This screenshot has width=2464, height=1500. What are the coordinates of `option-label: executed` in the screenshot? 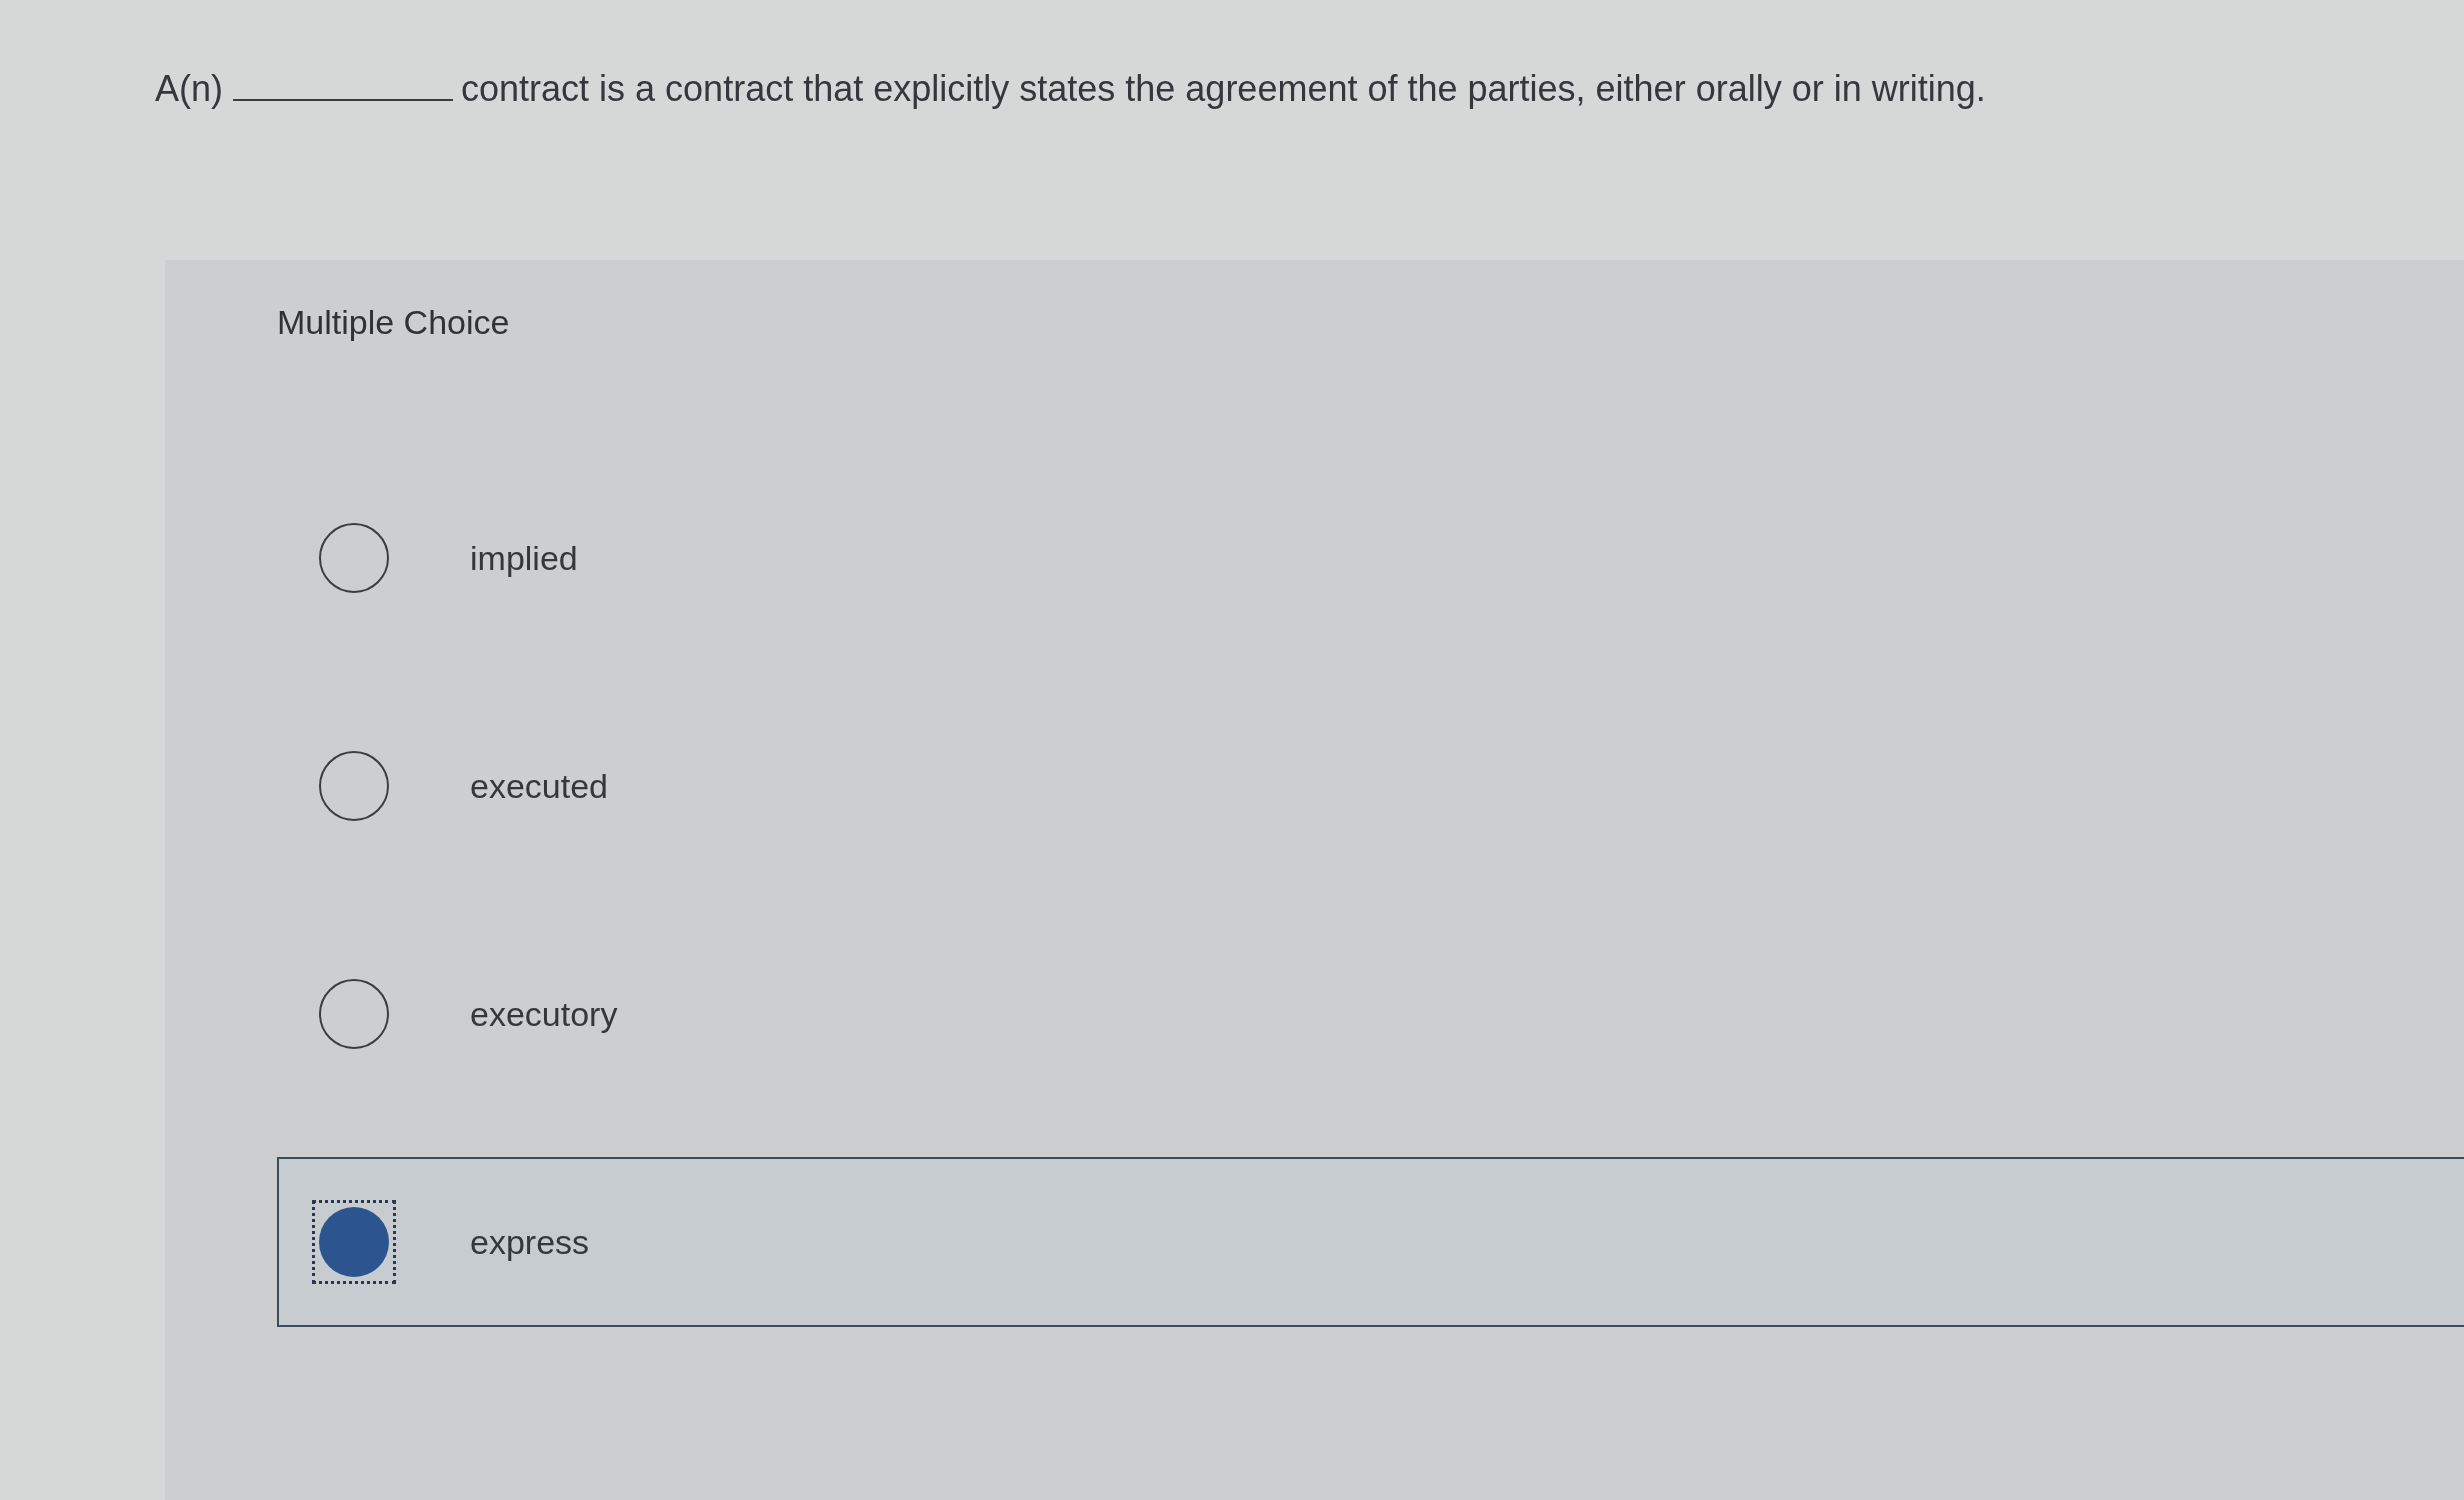 It's located at (539, 786).